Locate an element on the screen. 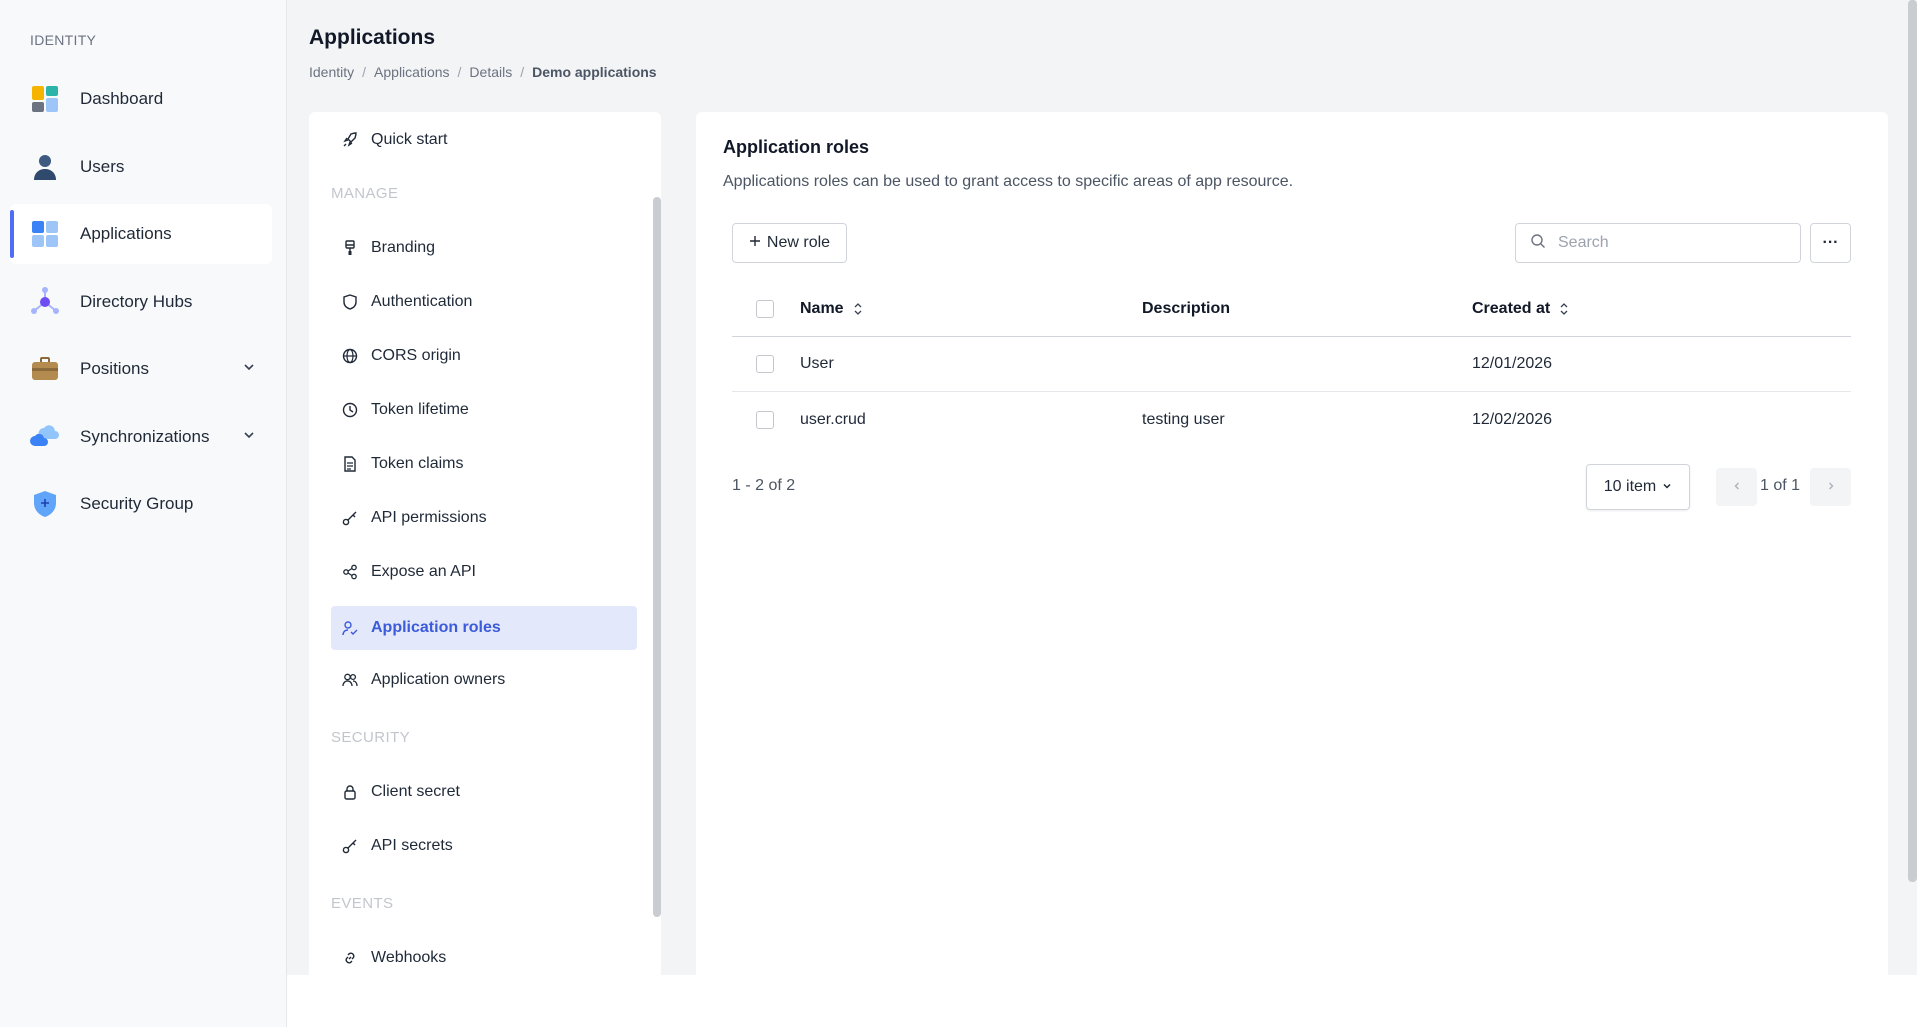  nav-section-identity: IDENTITY is located at coordinates (63, 40).